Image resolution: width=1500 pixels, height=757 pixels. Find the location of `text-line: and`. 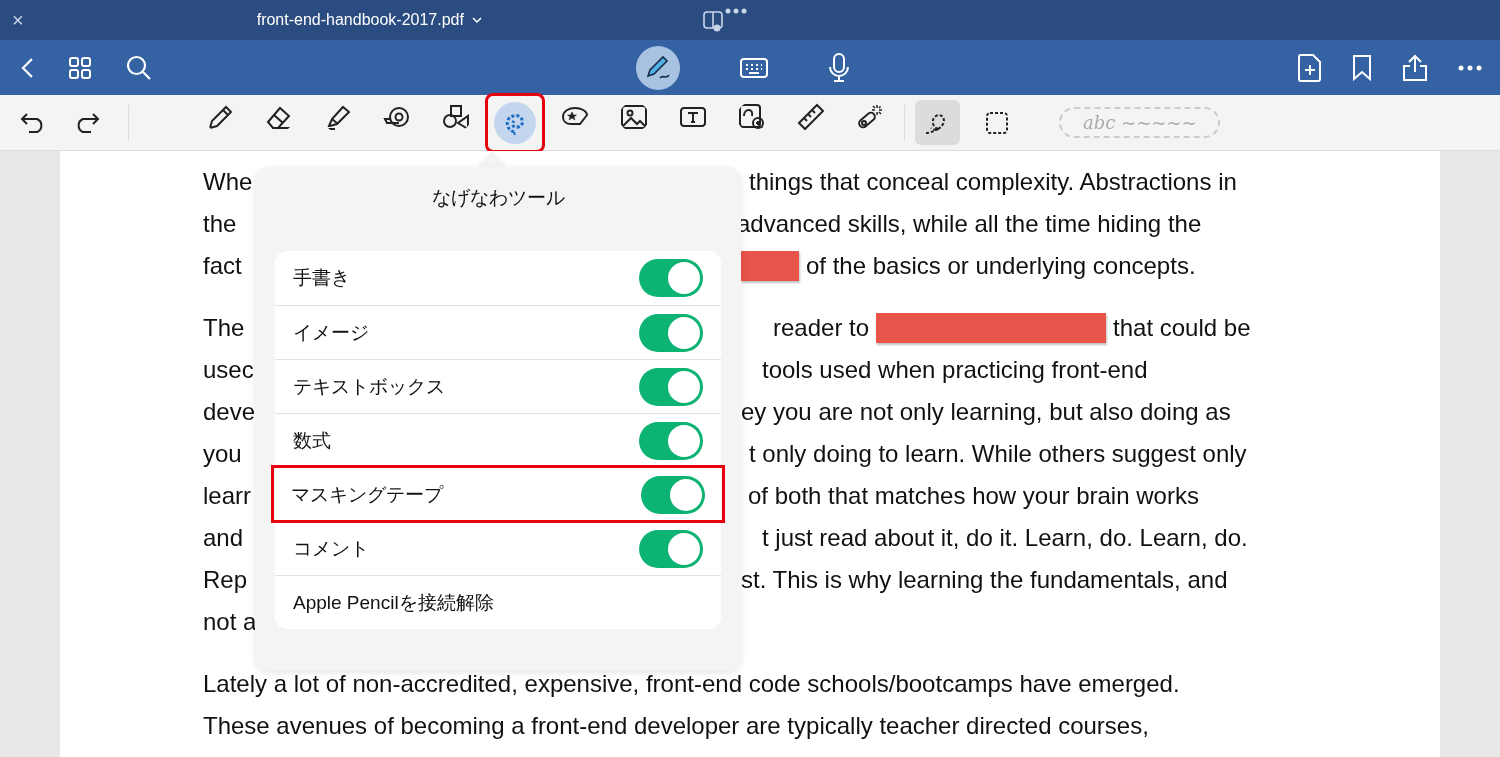

text-line: and is located at coordinates (223, 538).